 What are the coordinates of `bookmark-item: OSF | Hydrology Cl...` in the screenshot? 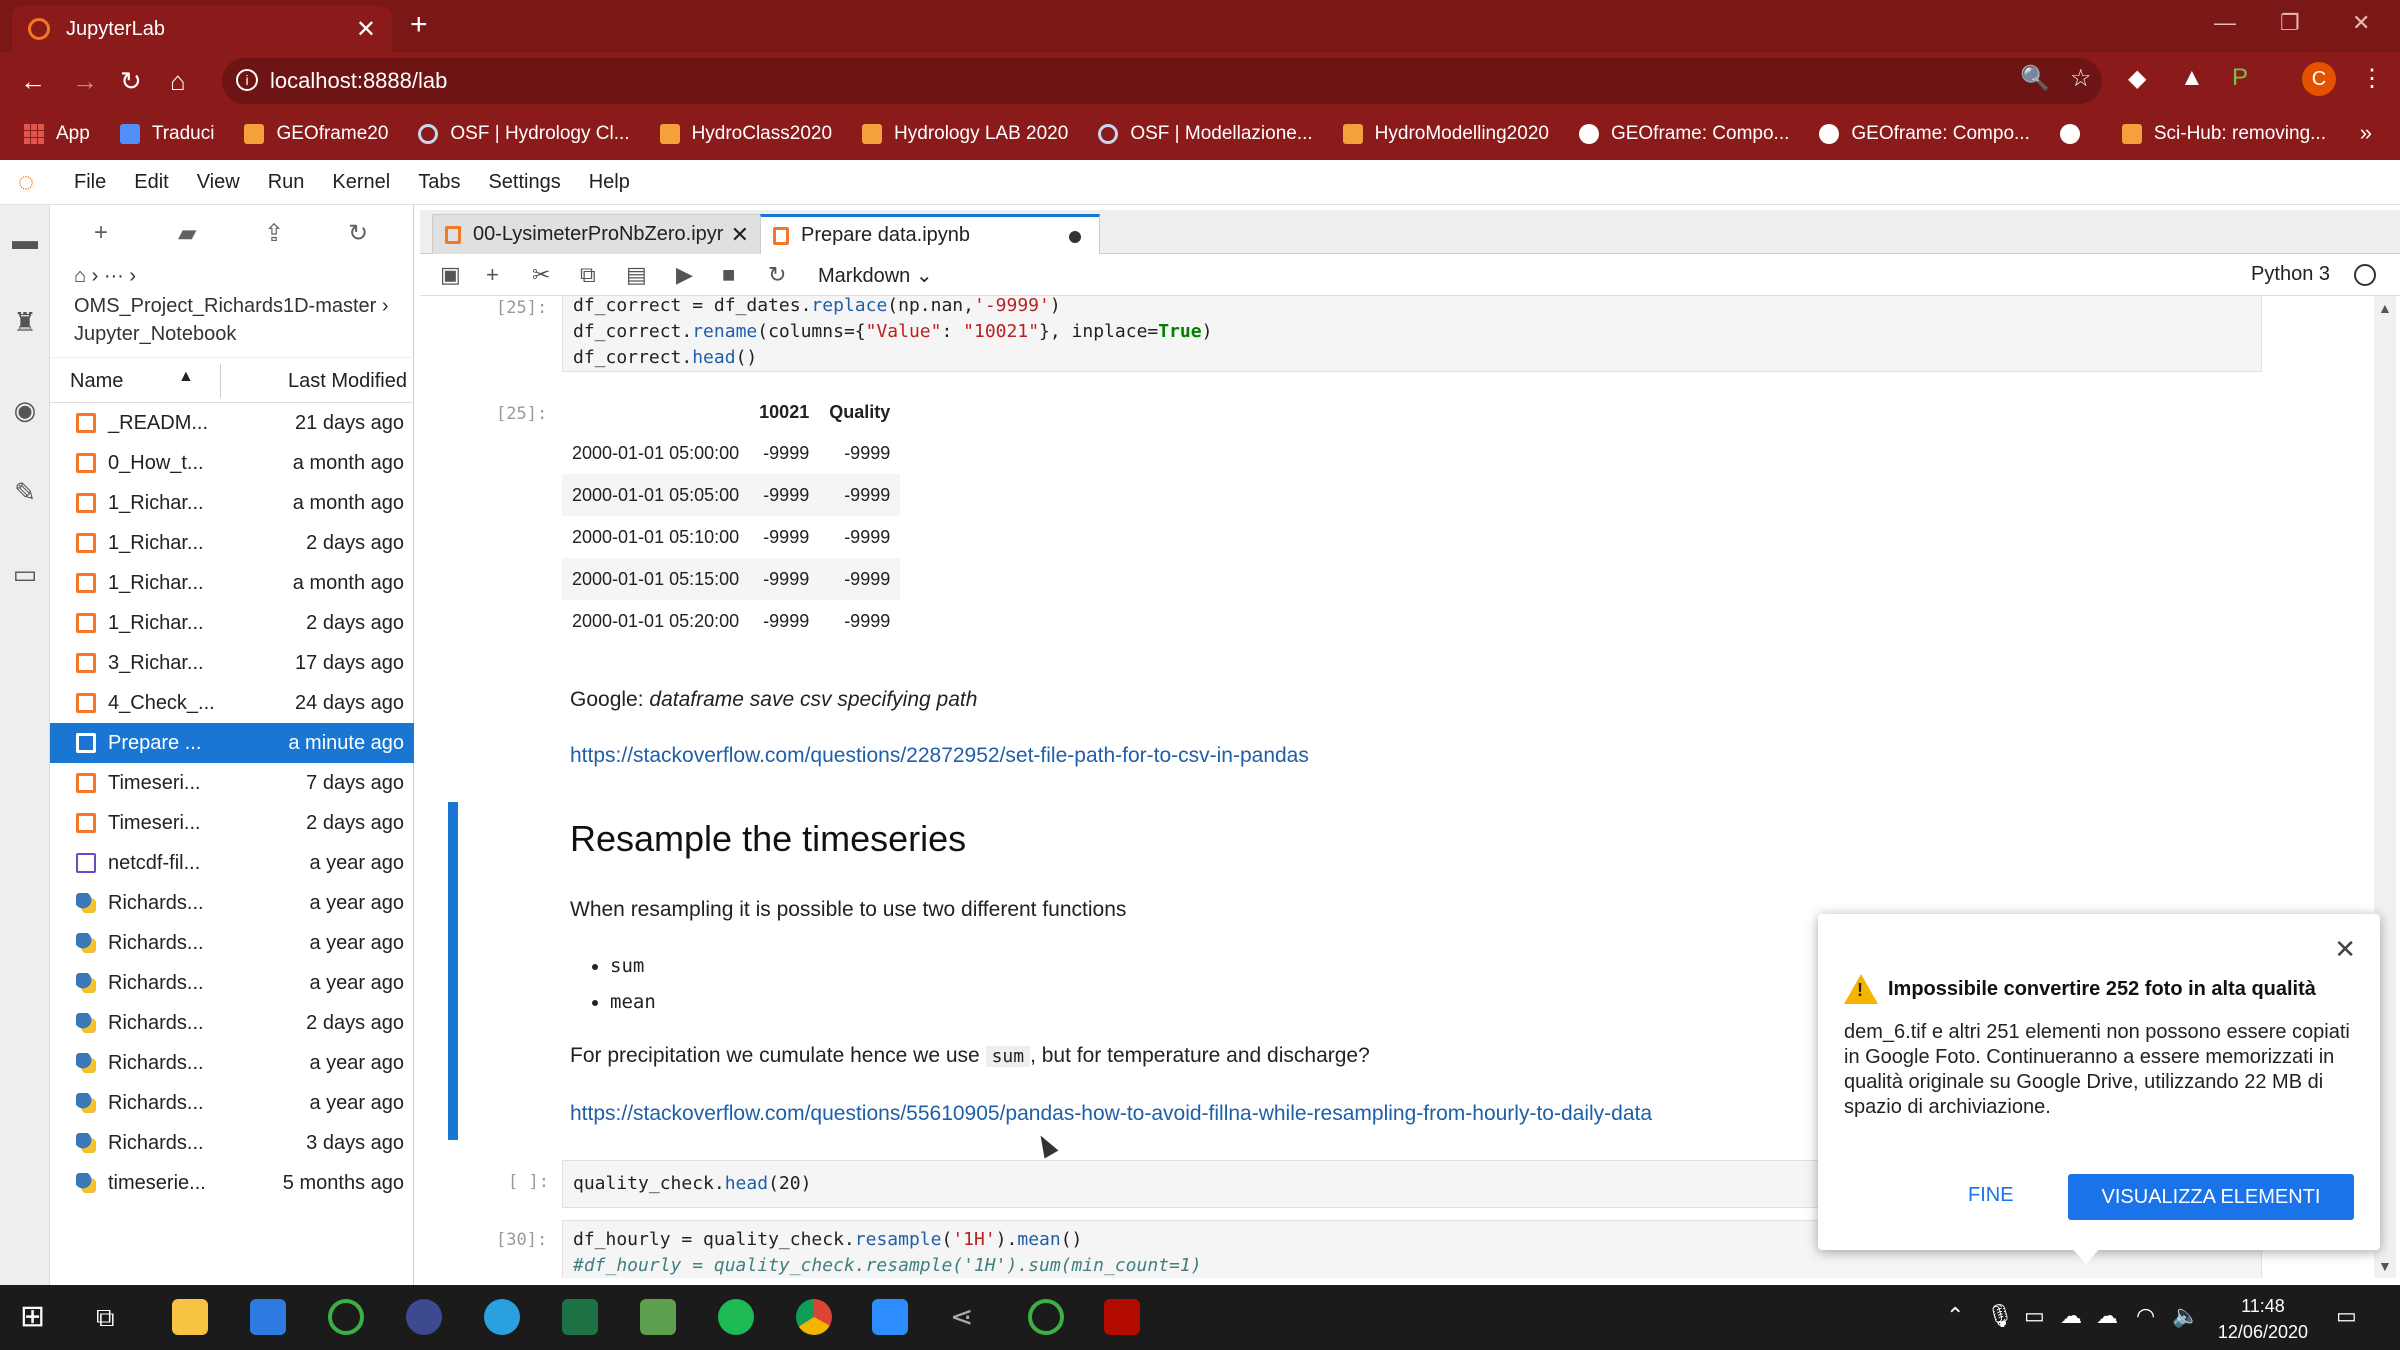 It's located at (524, 134).